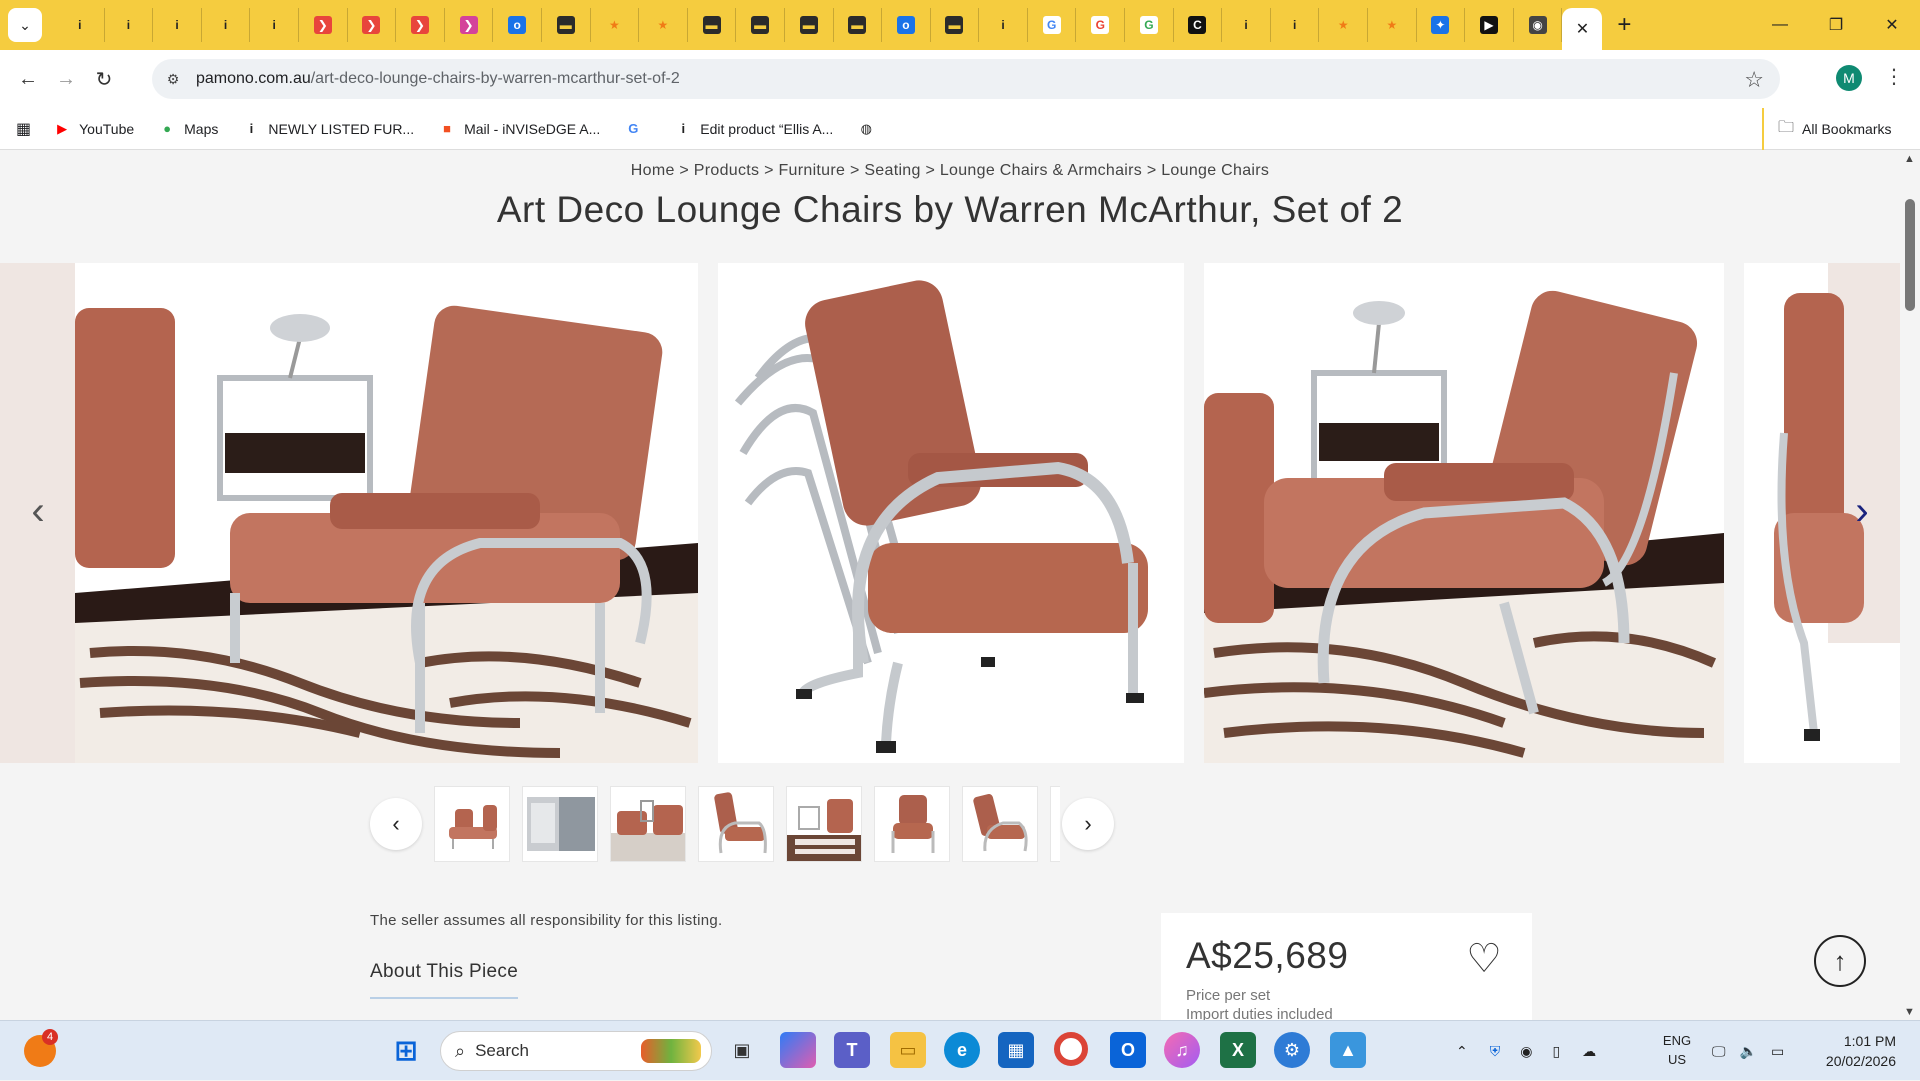 Image resolution: width=1920 pixels, height=1081 pixels. What do you see at coordinates (1526, 1051) in the screenshot?
I see `app-tray-icon: ◉` at bounding box center [1526, 1051].